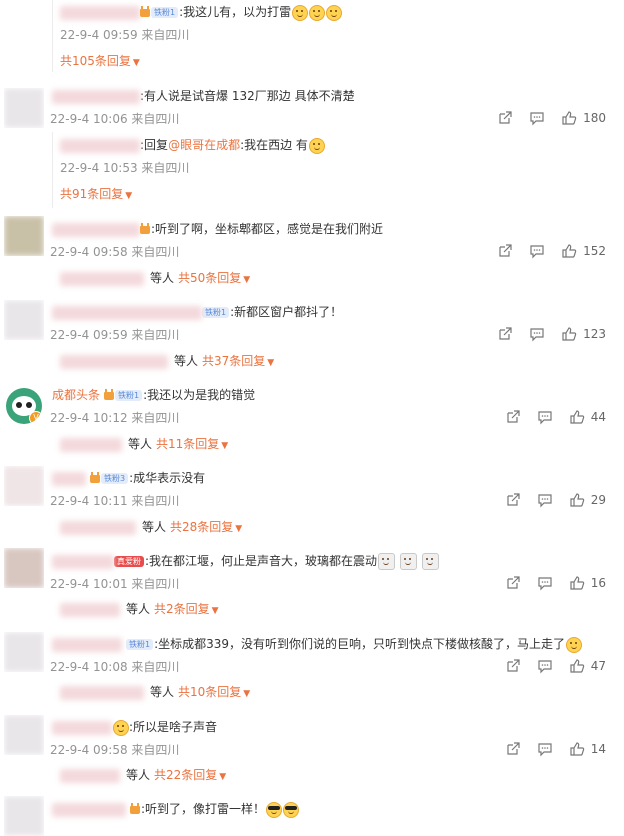 The height and width of the screenshot is (836, 624). What do you see at coordinates (115, 478) in the screenshot?
I see `fan-badge: 铁粉3` at bounding box center [115, 478].